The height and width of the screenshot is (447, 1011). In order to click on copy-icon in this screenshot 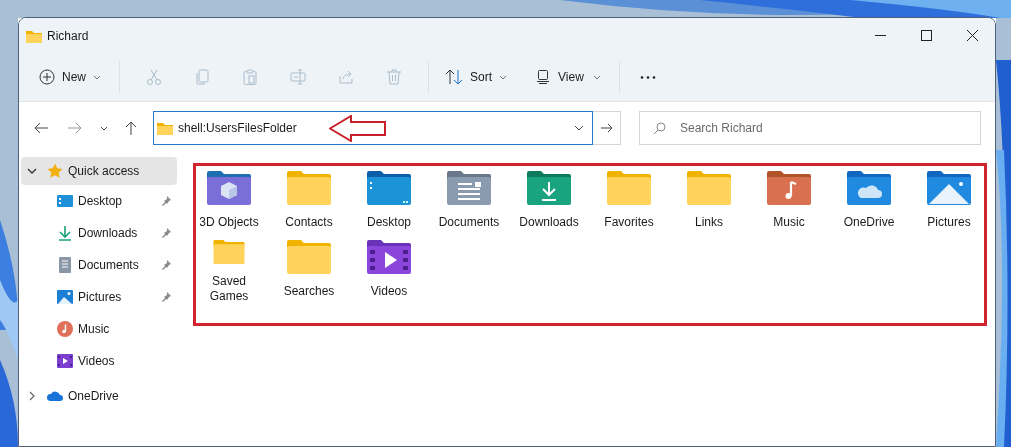, I will do `click(202, 77)`.